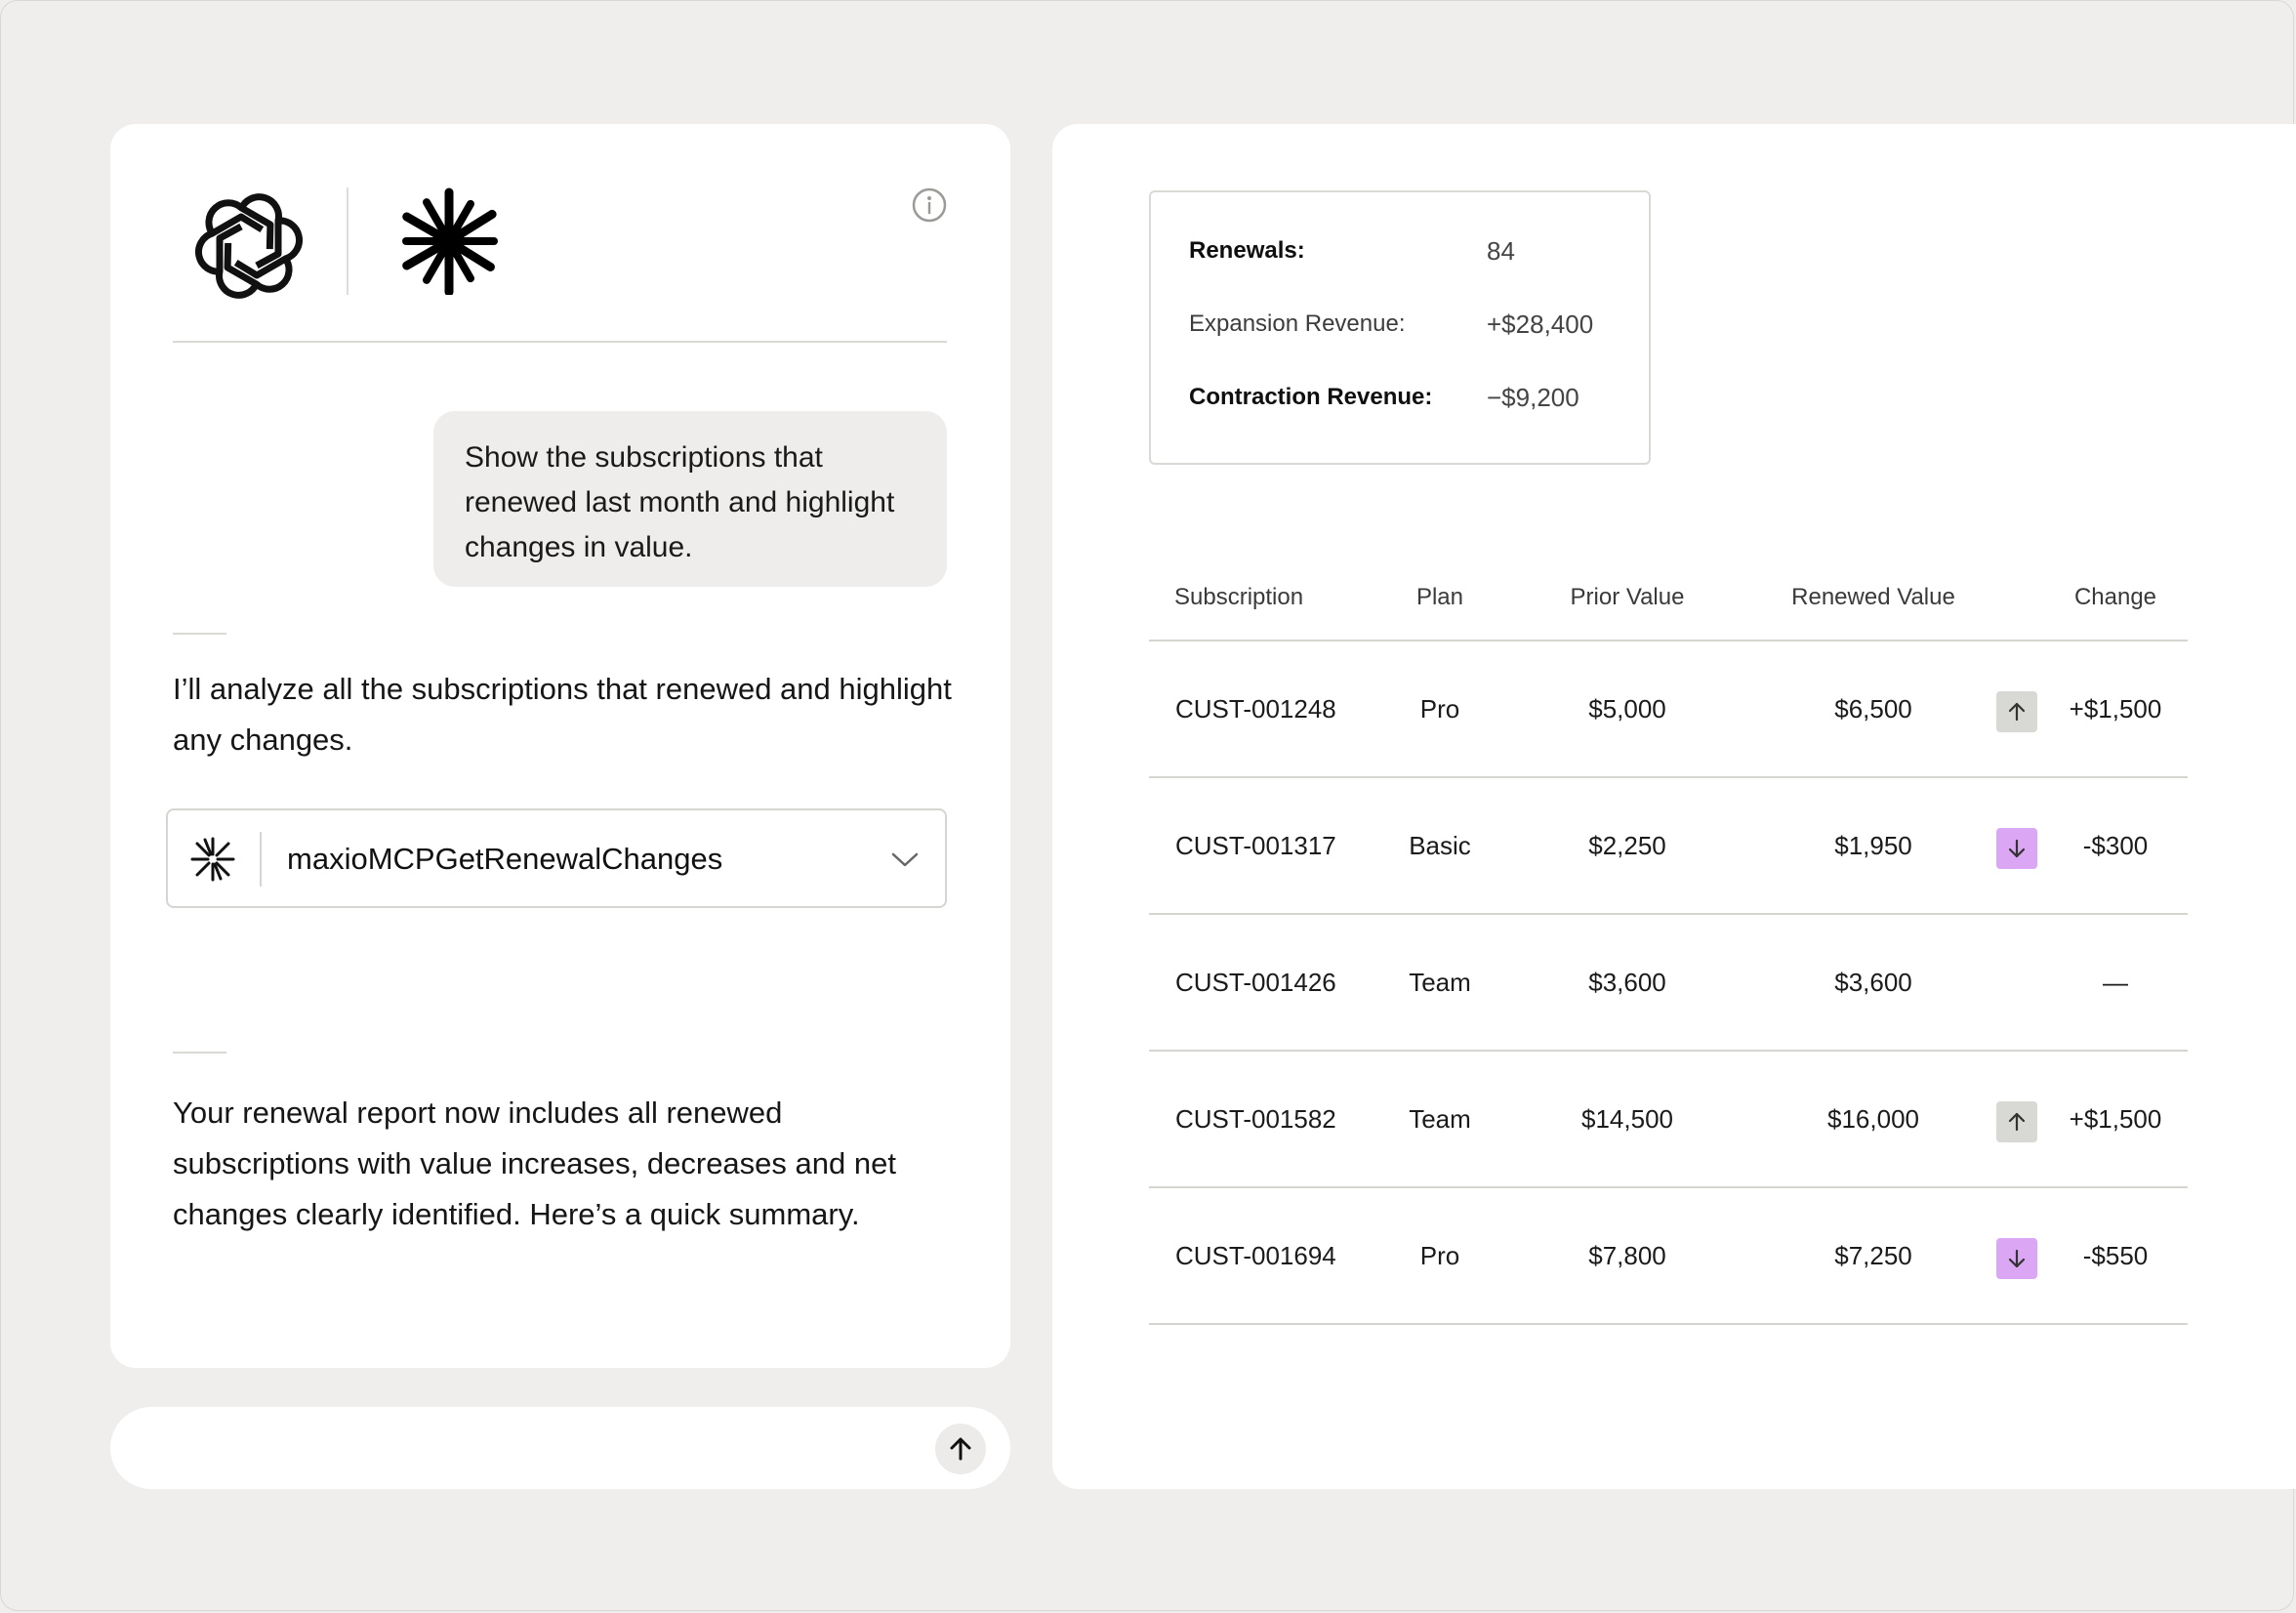 Image resolution: width=2296 pixels, height=1613 pixels. Describe the element at coordinates (212, 859) in the screenshot. I see `asterisk-spark-icon` at that location.